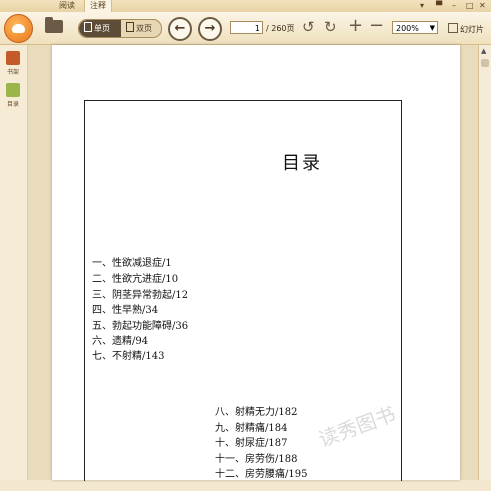 The width and height of the screenshot is (491, 491). I want to click on vertical-scrollbar: ▲, so click(484, 262).